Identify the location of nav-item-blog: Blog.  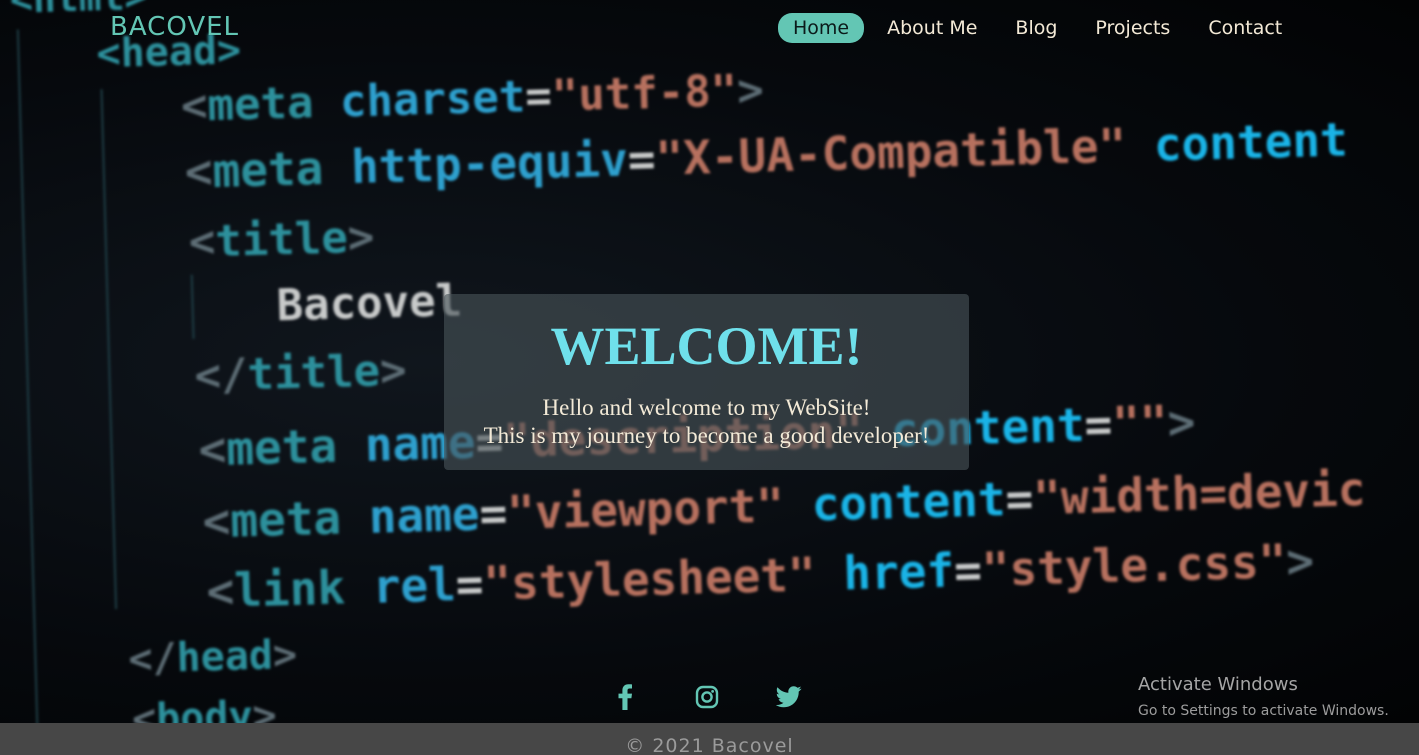
(1036, 28).